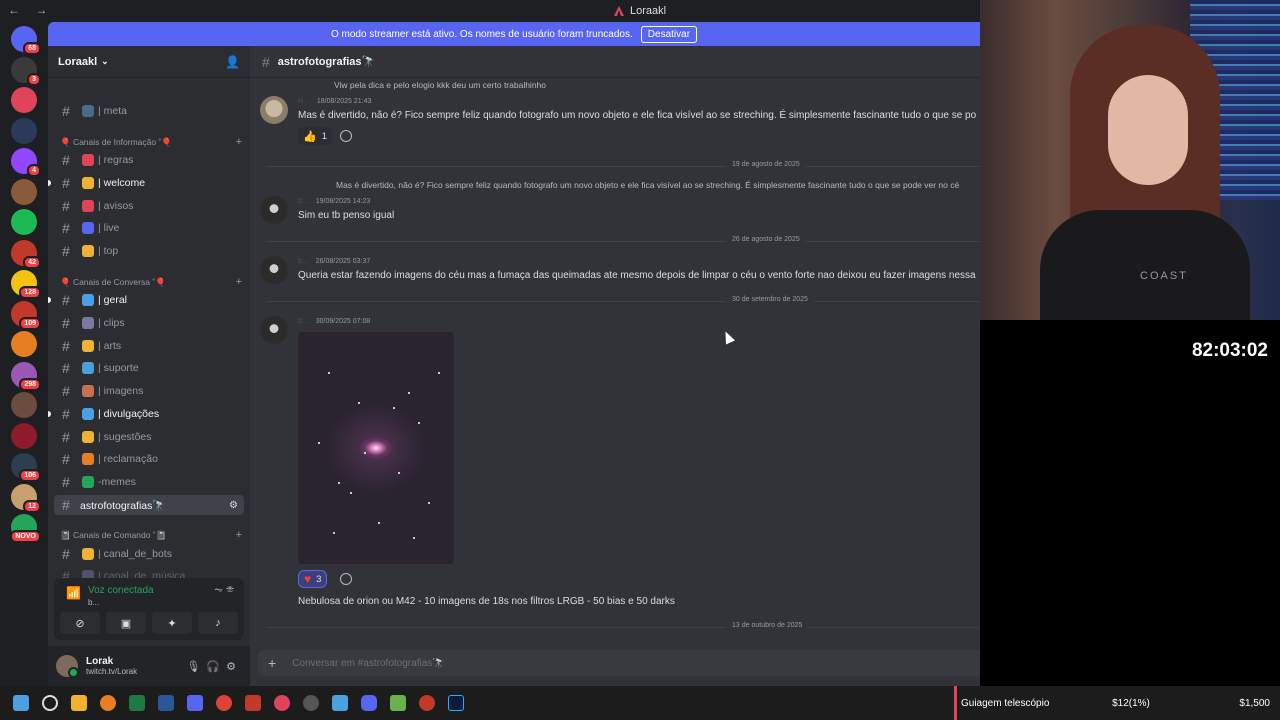 The image size is (1280, 720). What do you see at coordinates (26, 254) in the screenshot?
I see `server-icon: 42` at bounding box center [26, 254].